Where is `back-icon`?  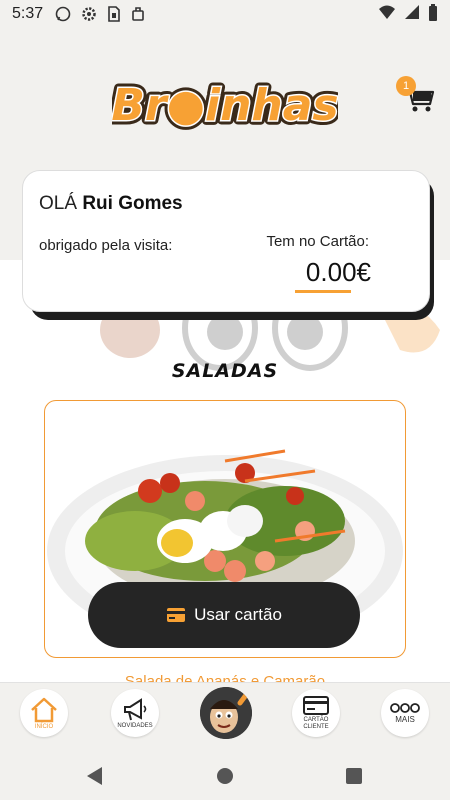
back-icon is located at coordinates (94, 776).